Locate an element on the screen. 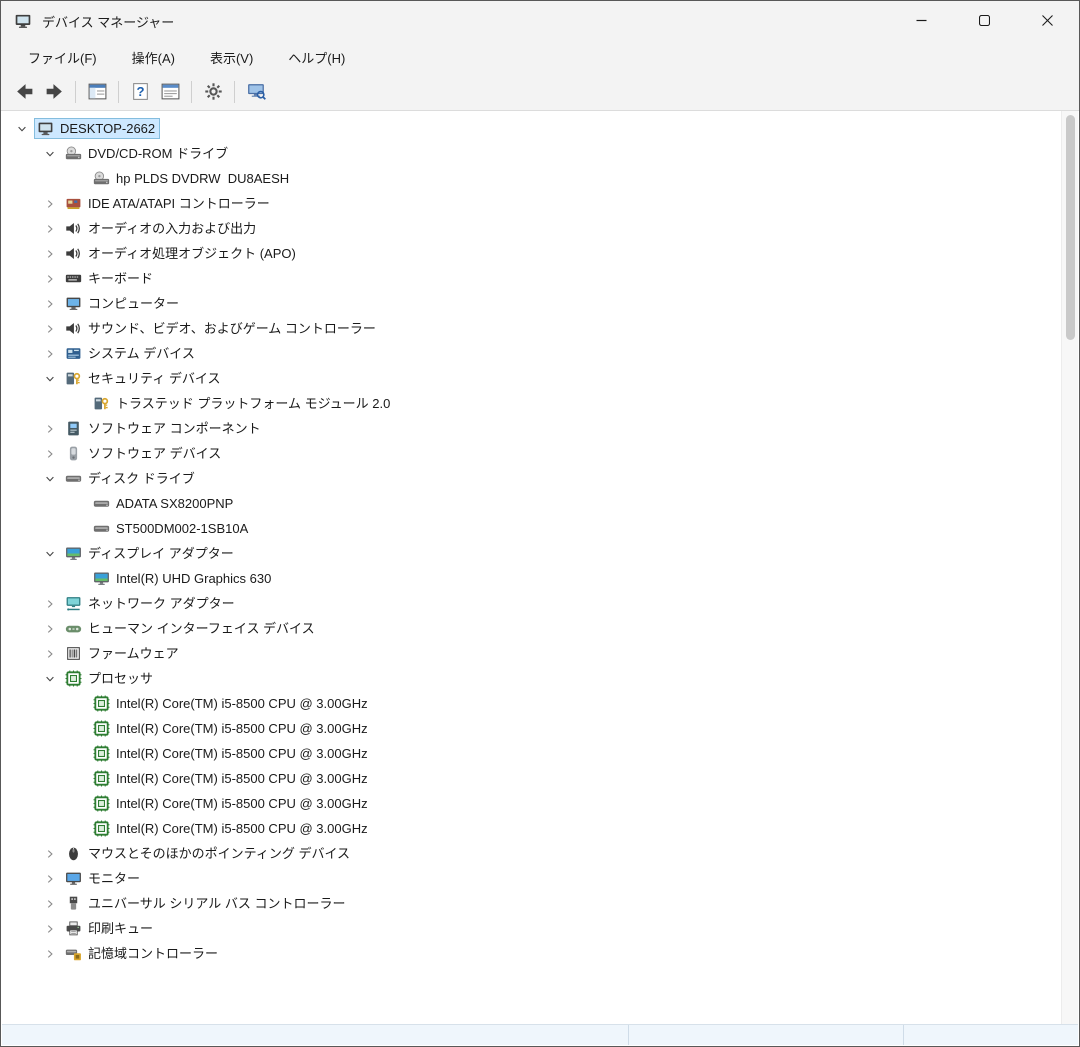 This screenshot has width=1080, height=1047. tree-item-content: サウンド、ビデオ、およびゲーム コントローラー is located at coordinates (221, 328).